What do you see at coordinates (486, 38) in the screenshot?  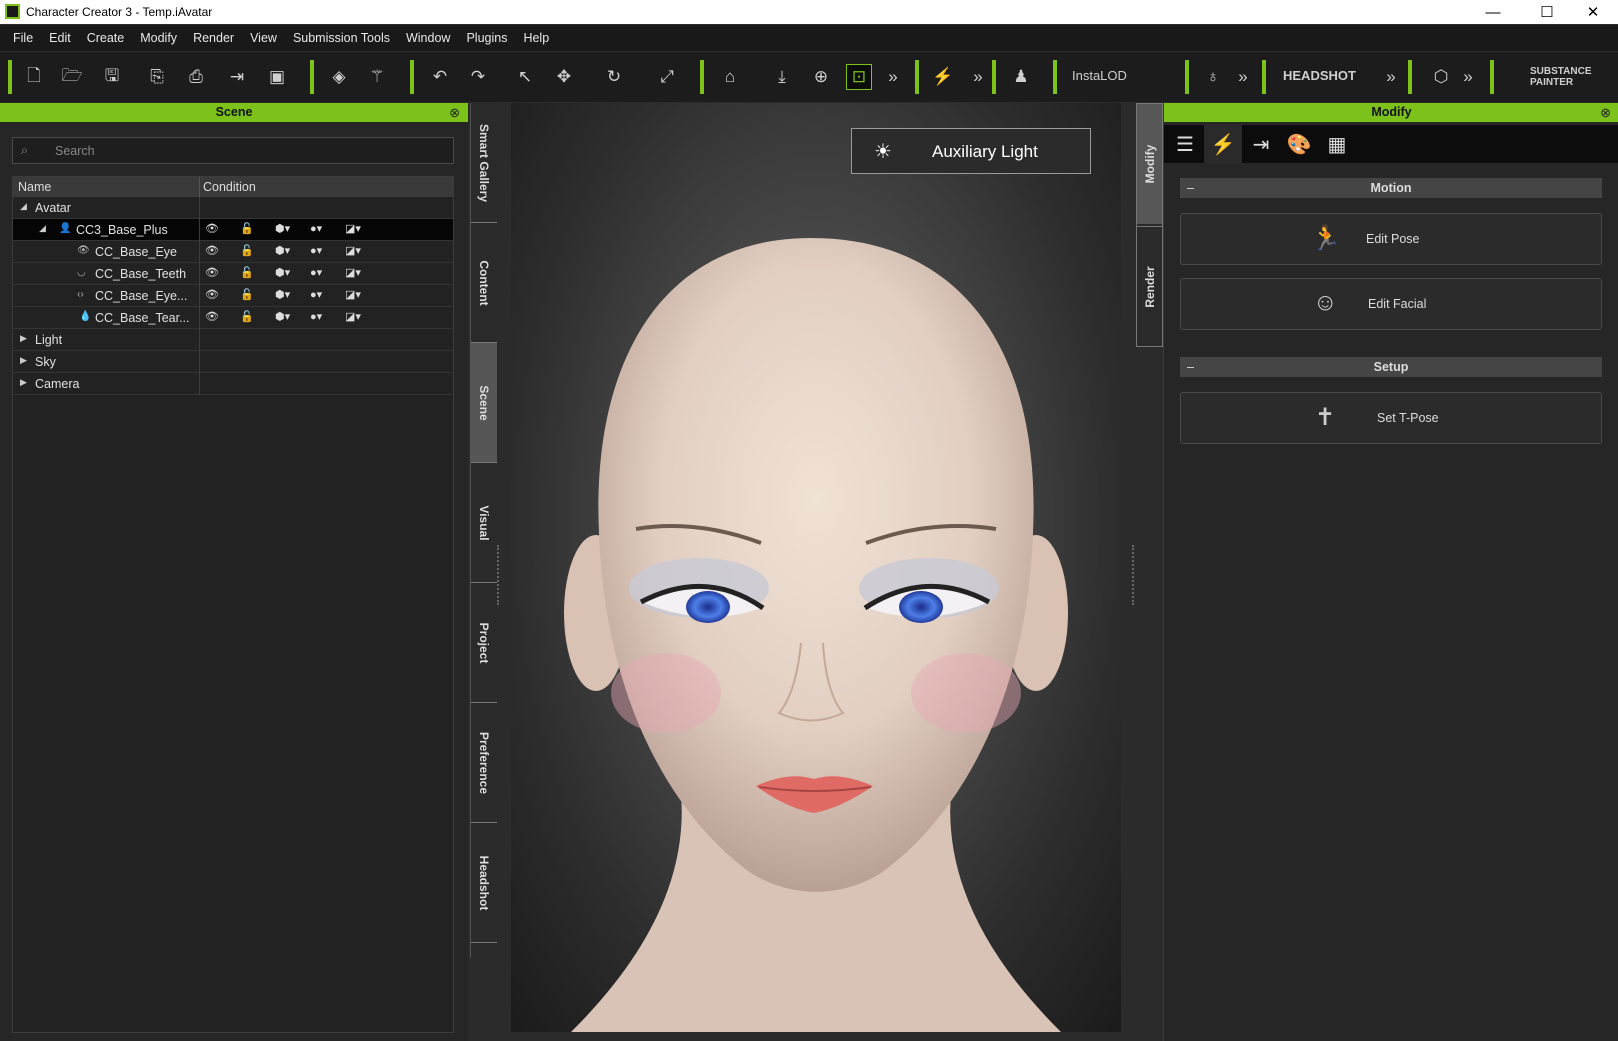 I see `menu-plugins: Plugins` at bounding box center [486, 38].